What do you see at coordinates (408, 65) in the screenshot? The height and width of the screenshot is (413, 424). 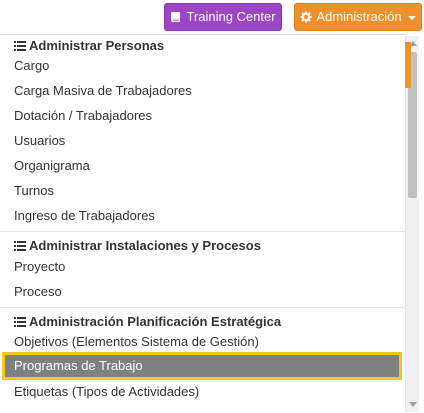 I see `admin-panel-edge` at bounding box center [408, 65].